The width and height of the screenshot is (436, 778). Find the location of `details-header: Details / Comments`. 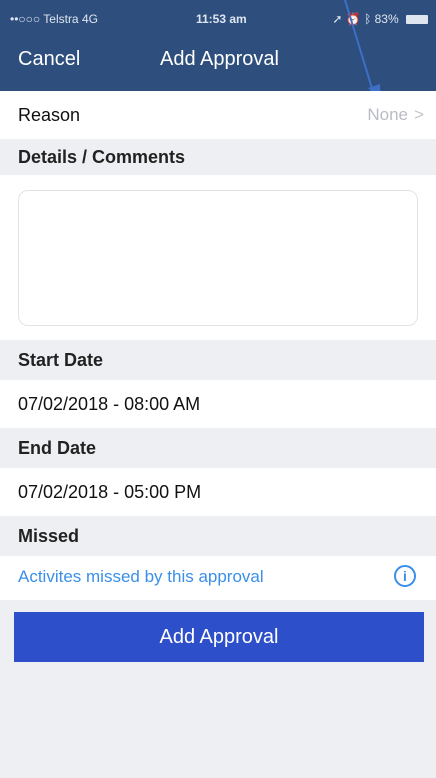

details-header: Details / Comments is located at coordinates (218, 157).